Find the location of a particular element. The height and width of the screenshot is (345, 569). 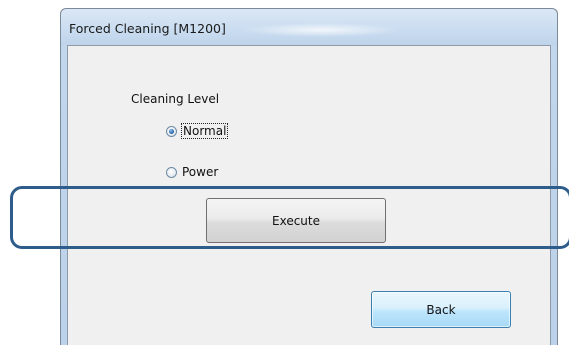

radio-option-normal: Normal is located at coordinates (197, 131).